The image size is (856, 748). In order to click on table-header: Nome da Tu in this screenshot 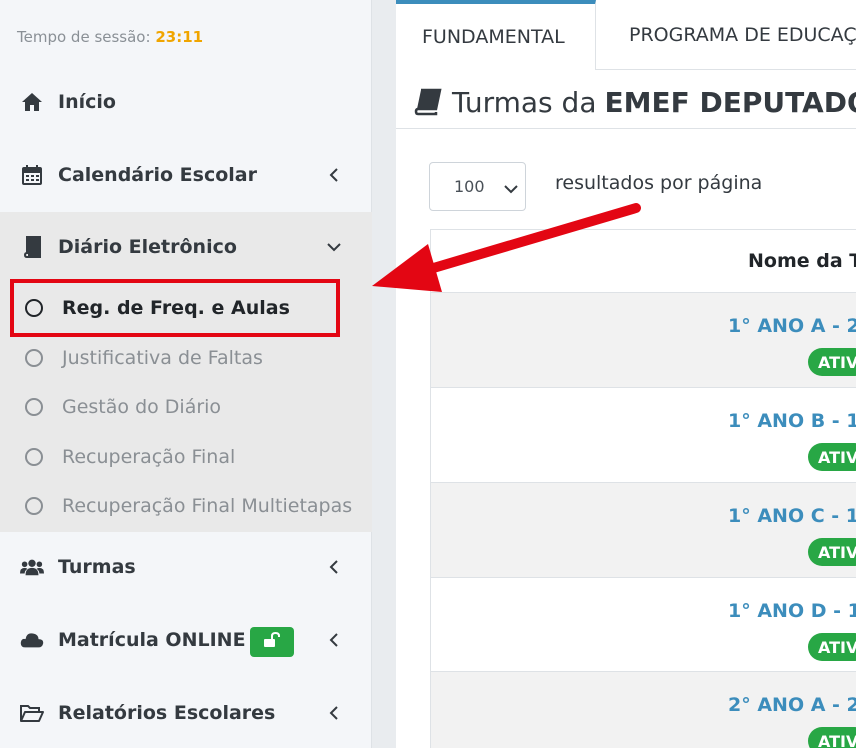, I will do `click(643, 261)`.